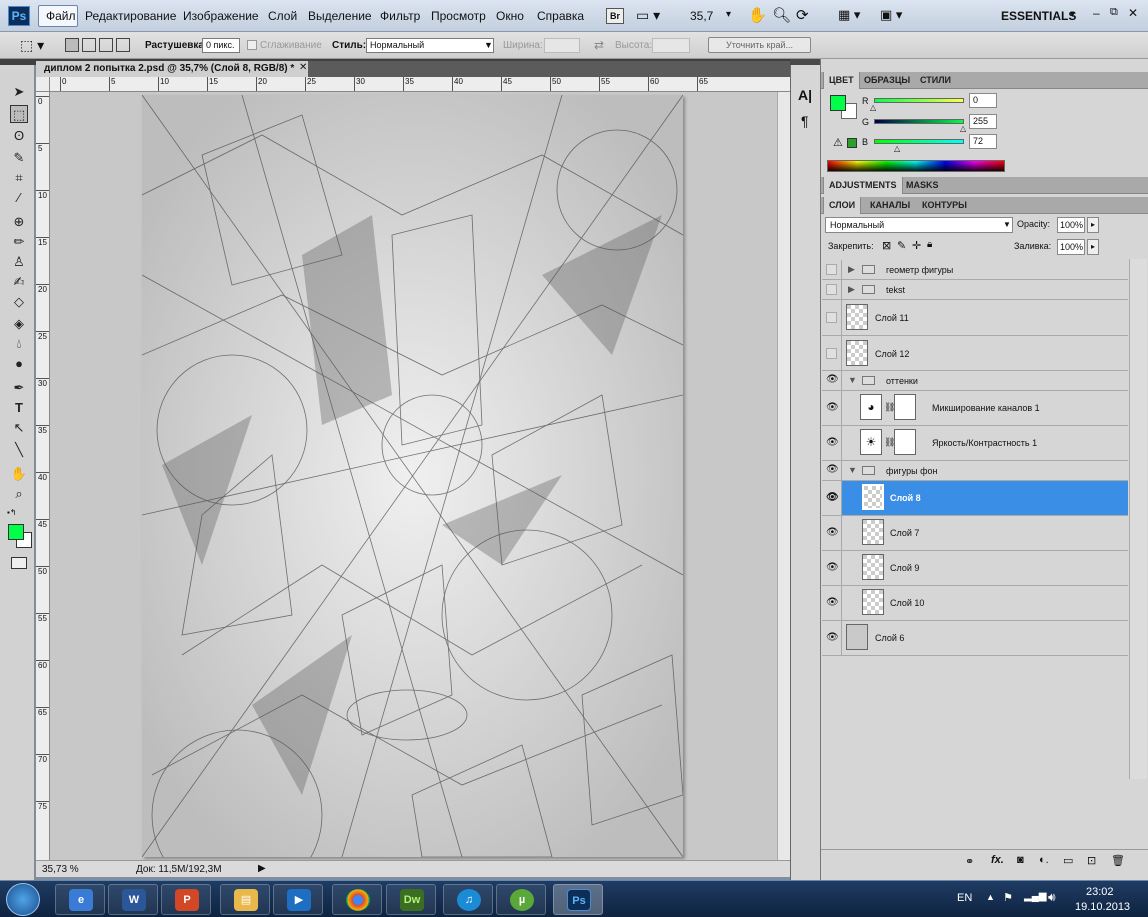 This screenshot has width=1148, height=917. I want to click on history-brush-tool-icon: ✍, so click(19, 282).